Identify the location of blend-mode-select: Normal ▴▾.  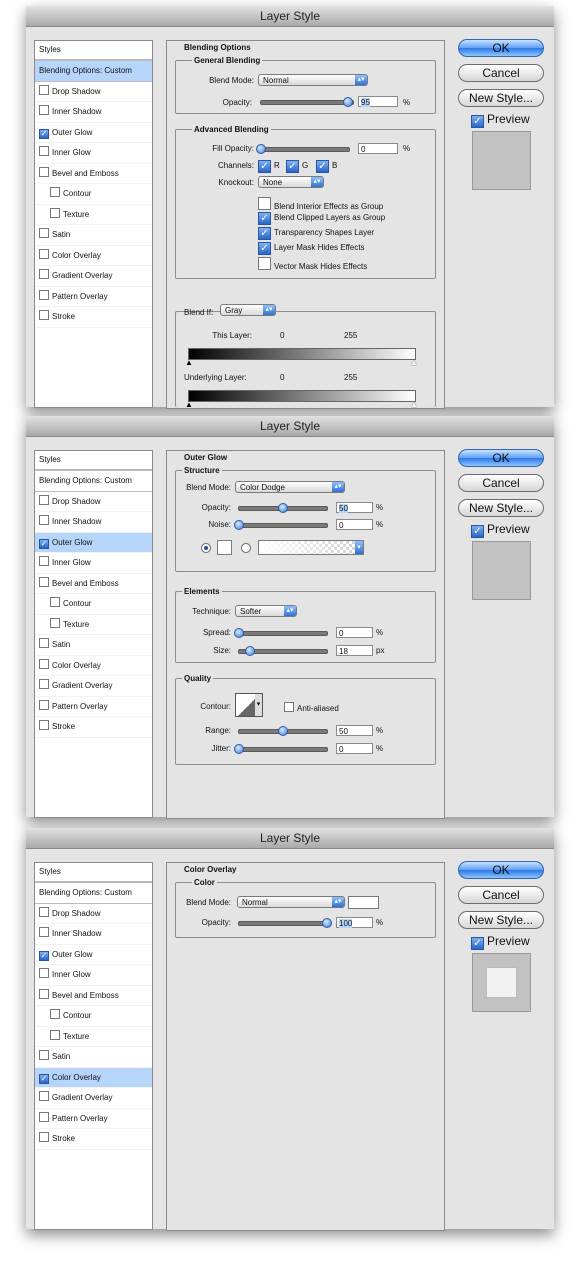
(313, 80).